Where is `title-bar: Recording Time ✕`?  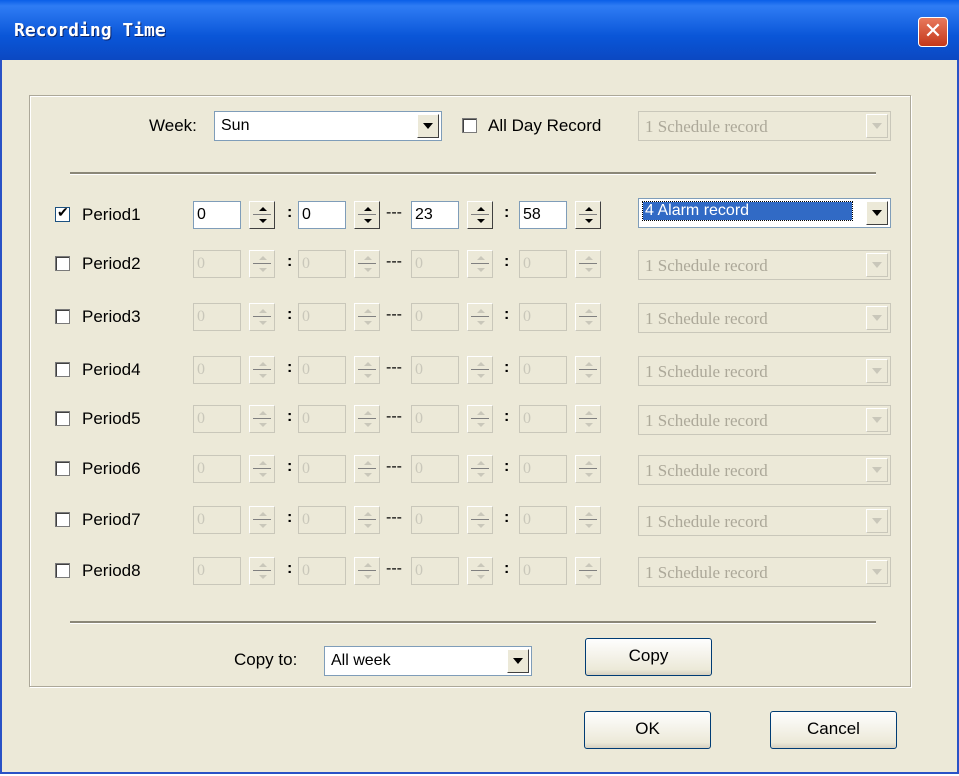 title-bar: Recording Time ✕ is located at coordinates (479, 30).